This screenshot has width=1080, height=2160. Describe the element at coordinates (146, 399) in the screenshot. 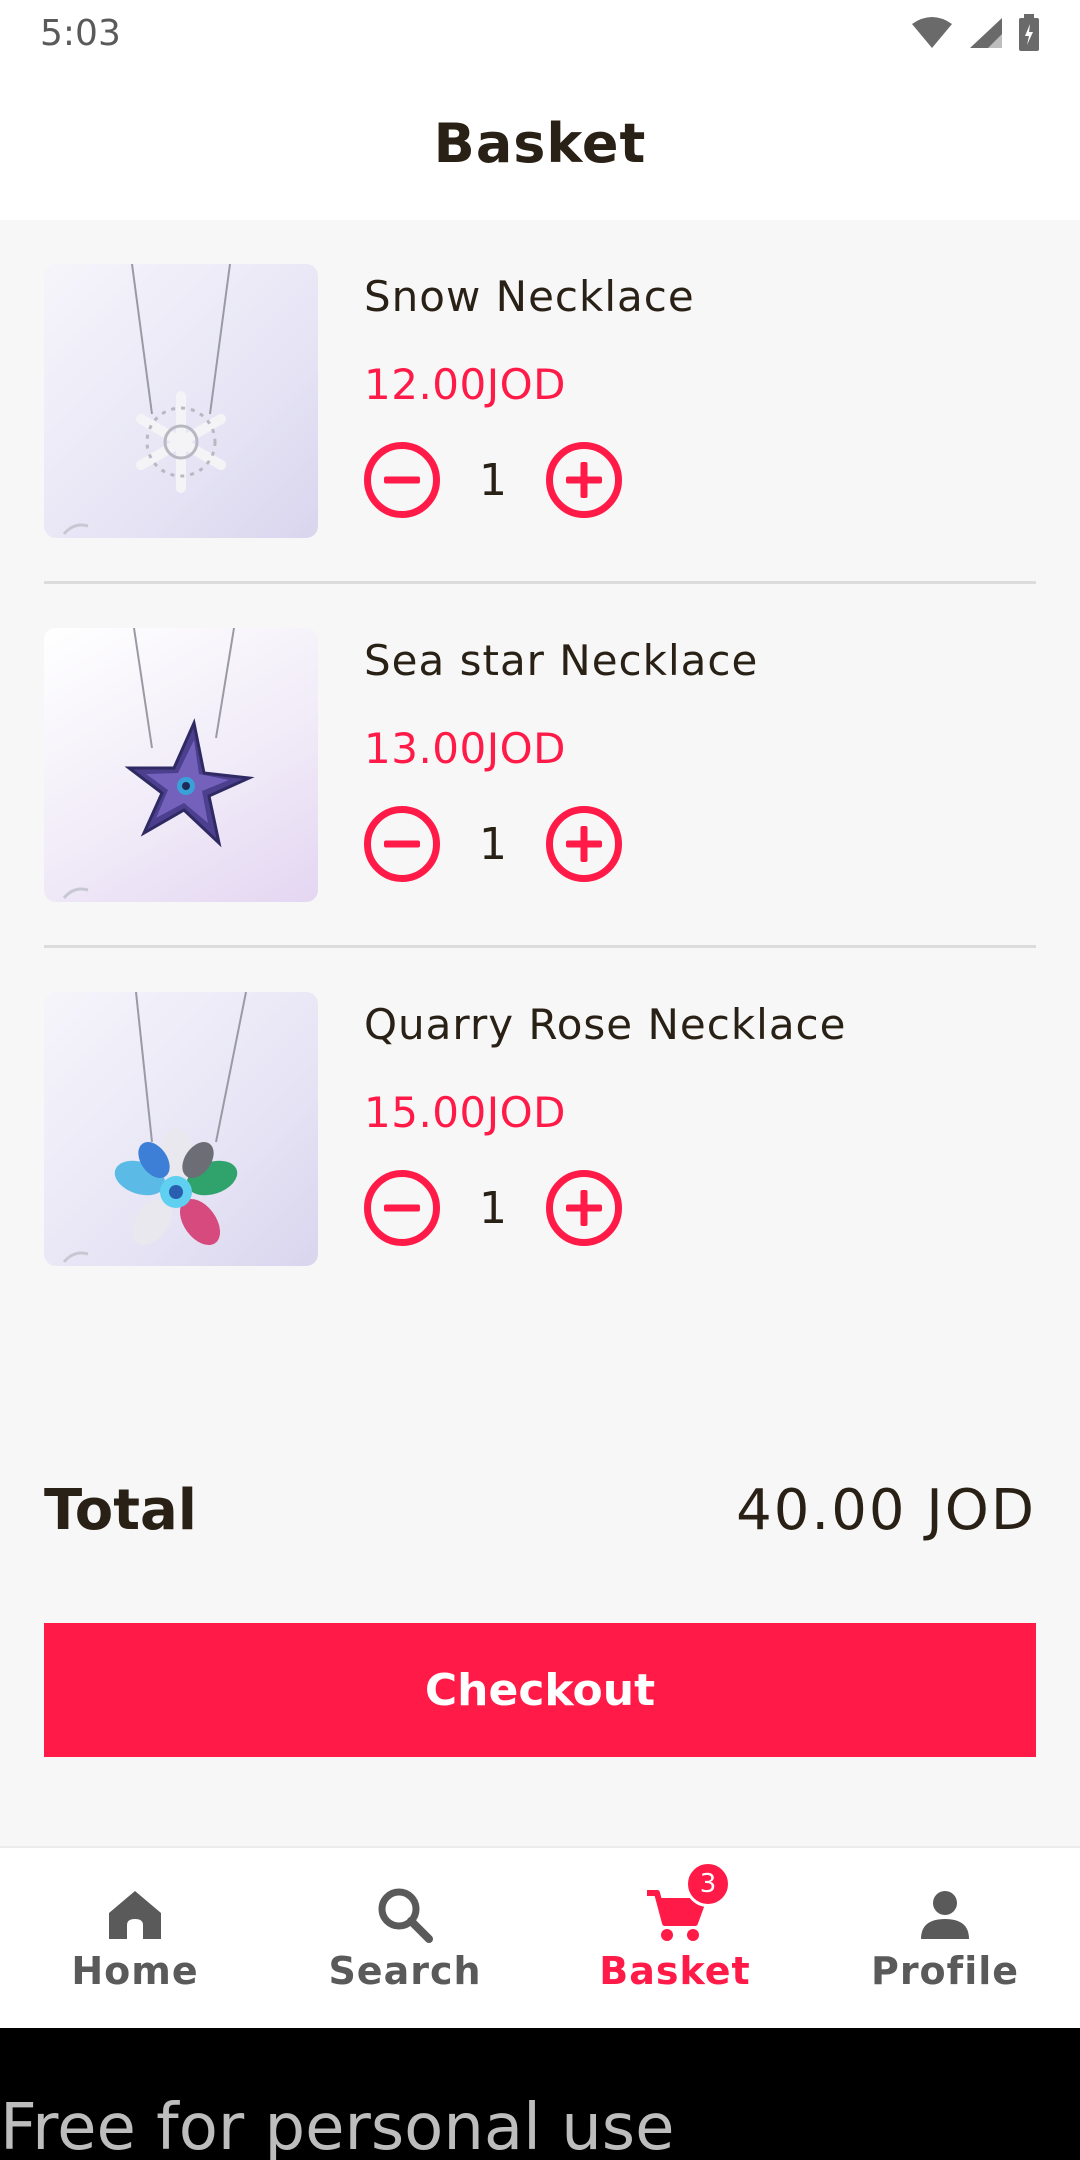

I see `snowflake-necklace-image` at that location.